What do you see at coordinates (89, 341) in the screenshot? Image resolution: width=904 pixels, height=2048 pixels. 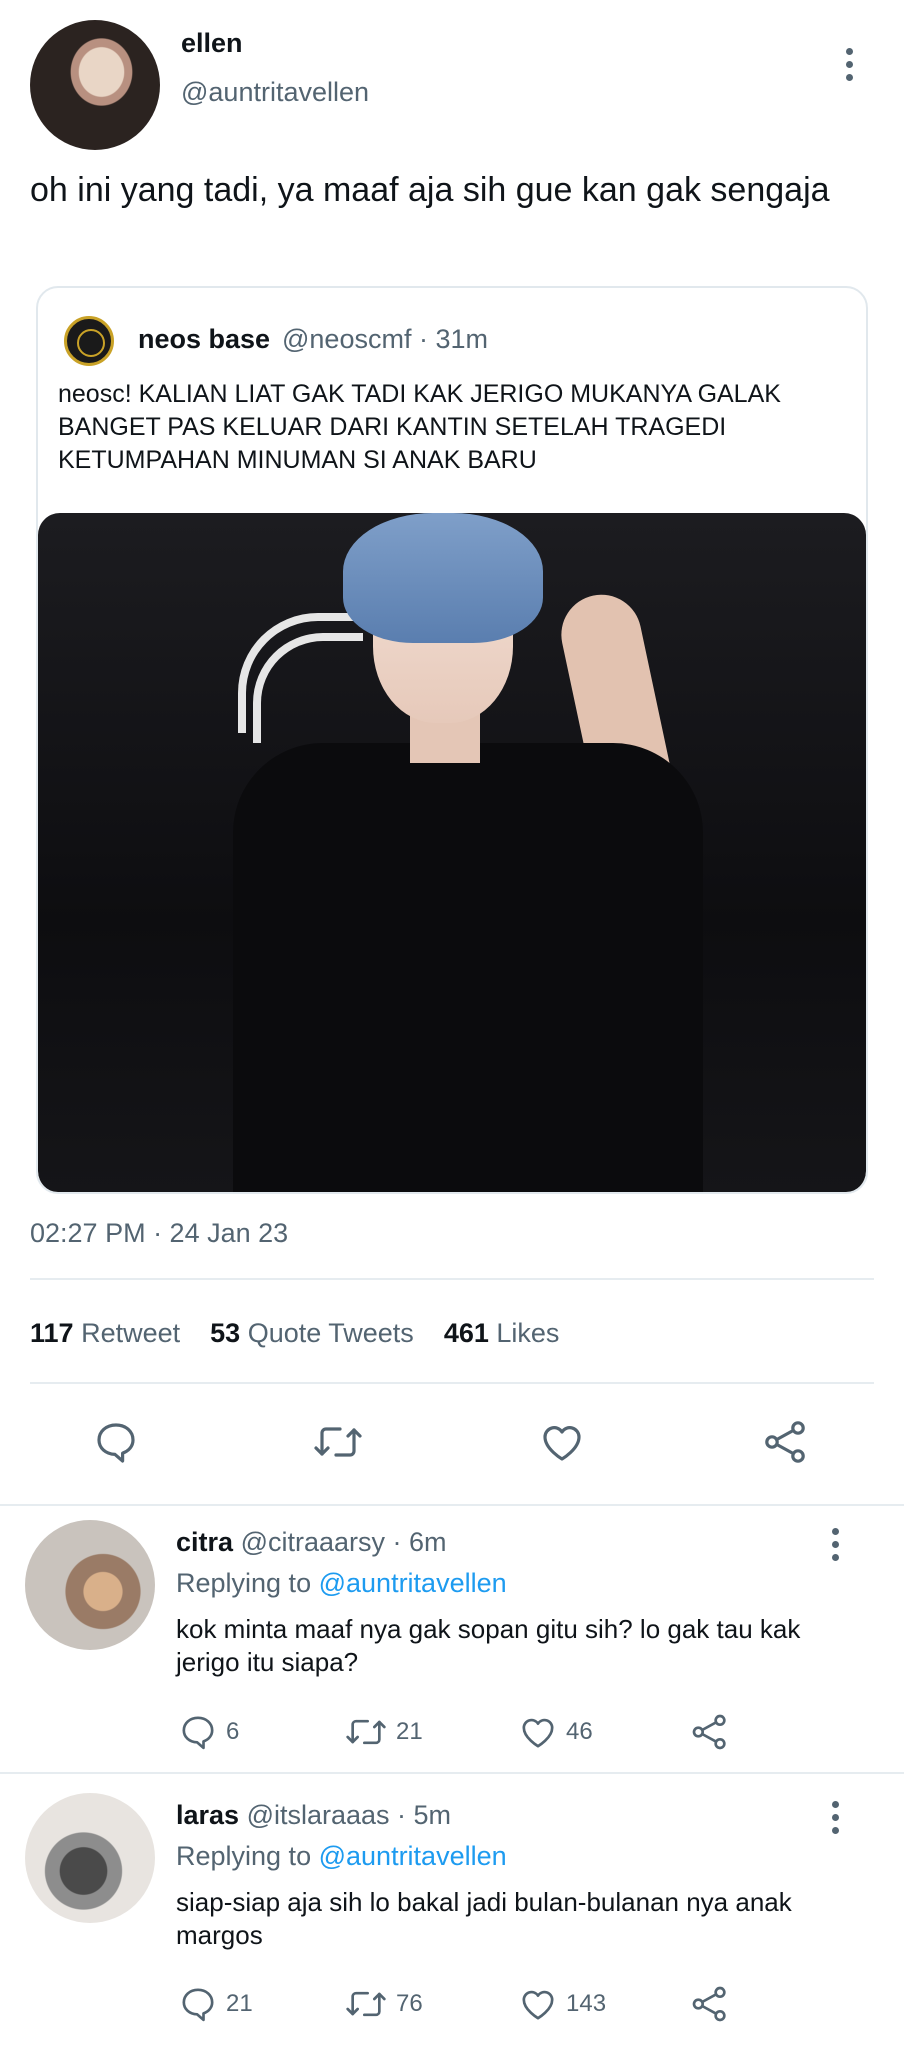 I see `quoted-author-avatar` at bounding box center [89, 341].